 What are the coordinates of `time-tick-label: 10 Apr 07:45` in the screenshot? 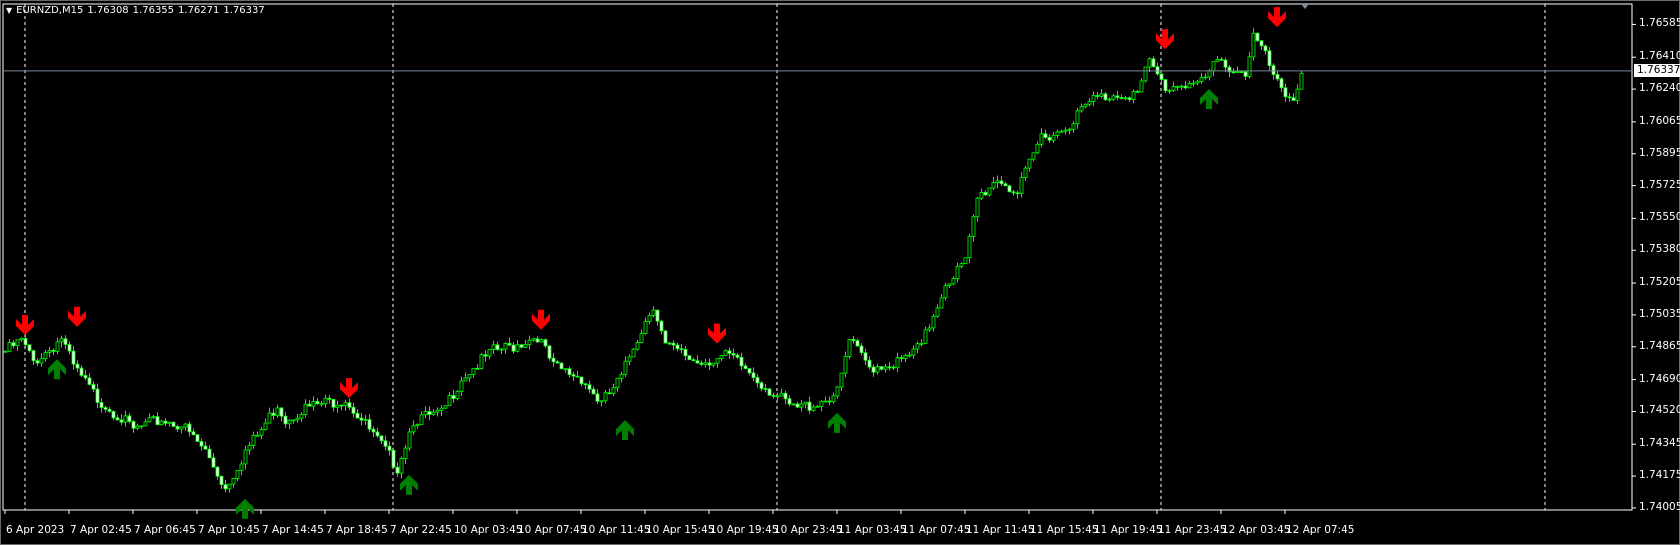 It's located at (552, 530).